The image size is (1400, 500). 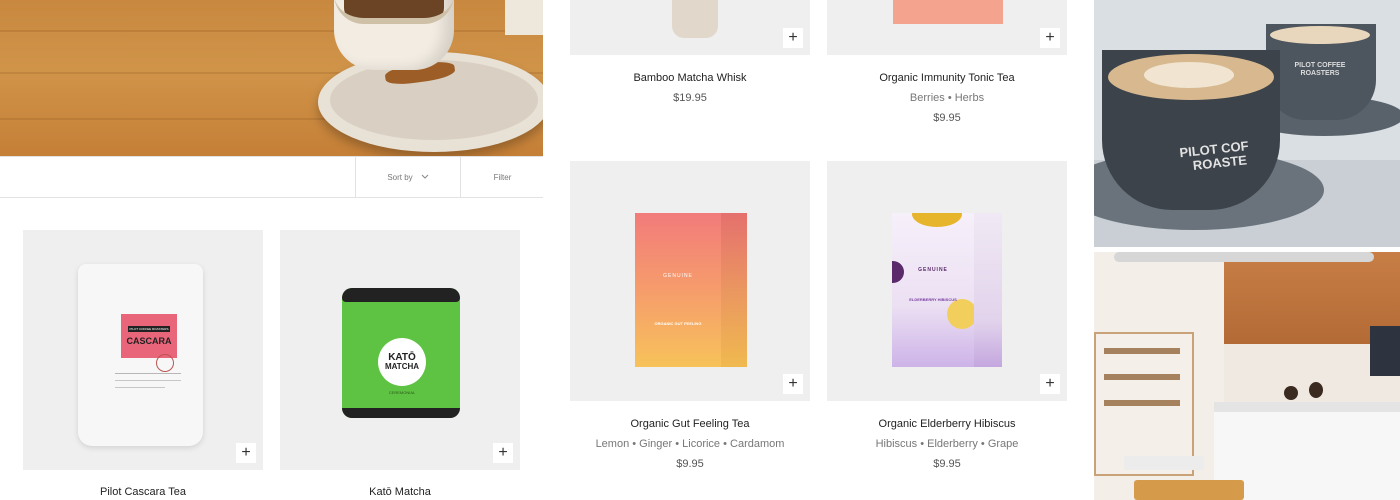 What do you see at coordinates (425, 177) in the screenshot?
I see `chevron-down-icon` at bounding box center [425, 177].